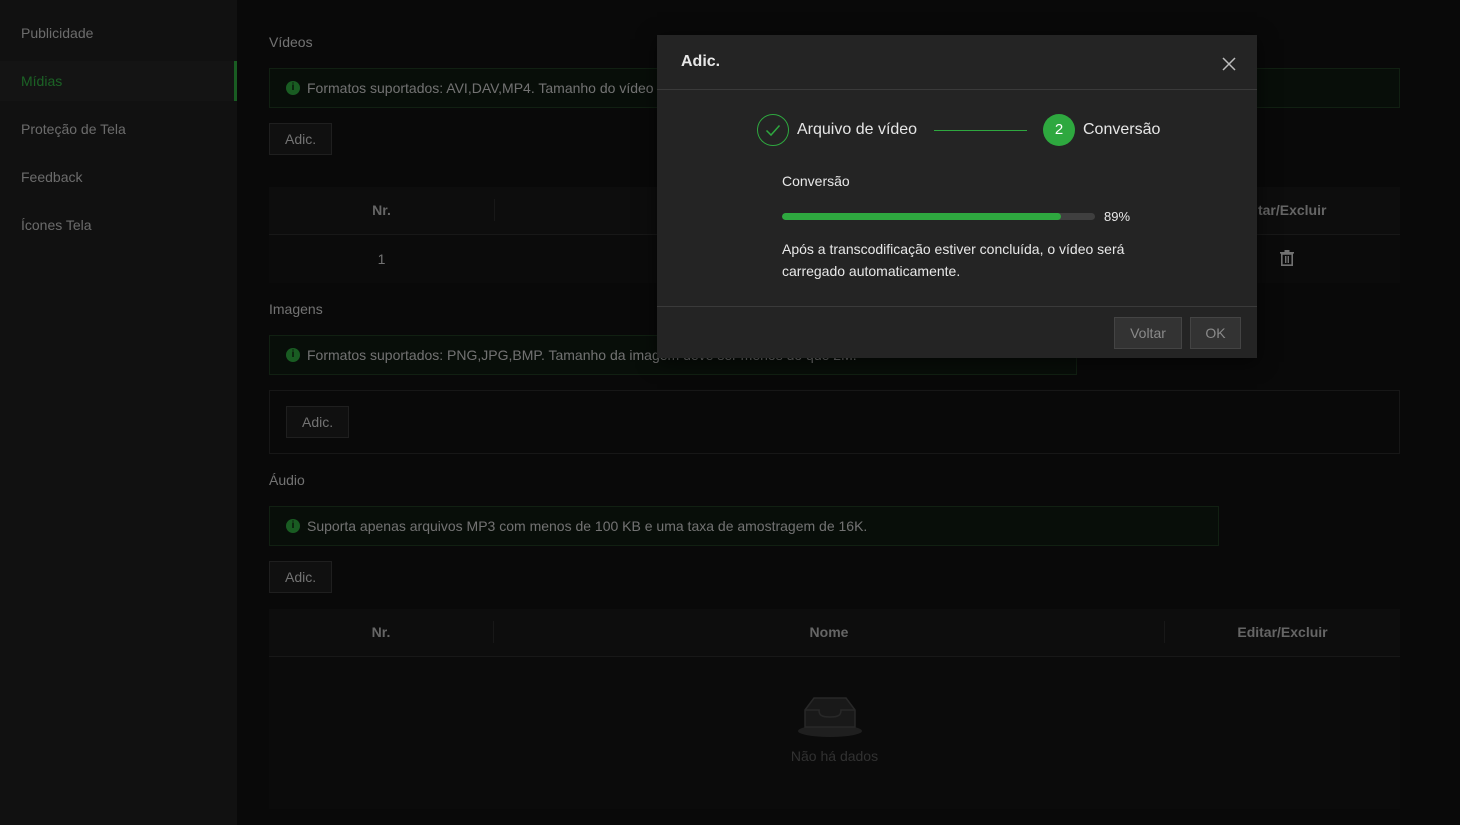  I want to click on check-icon, so click(773, 130).